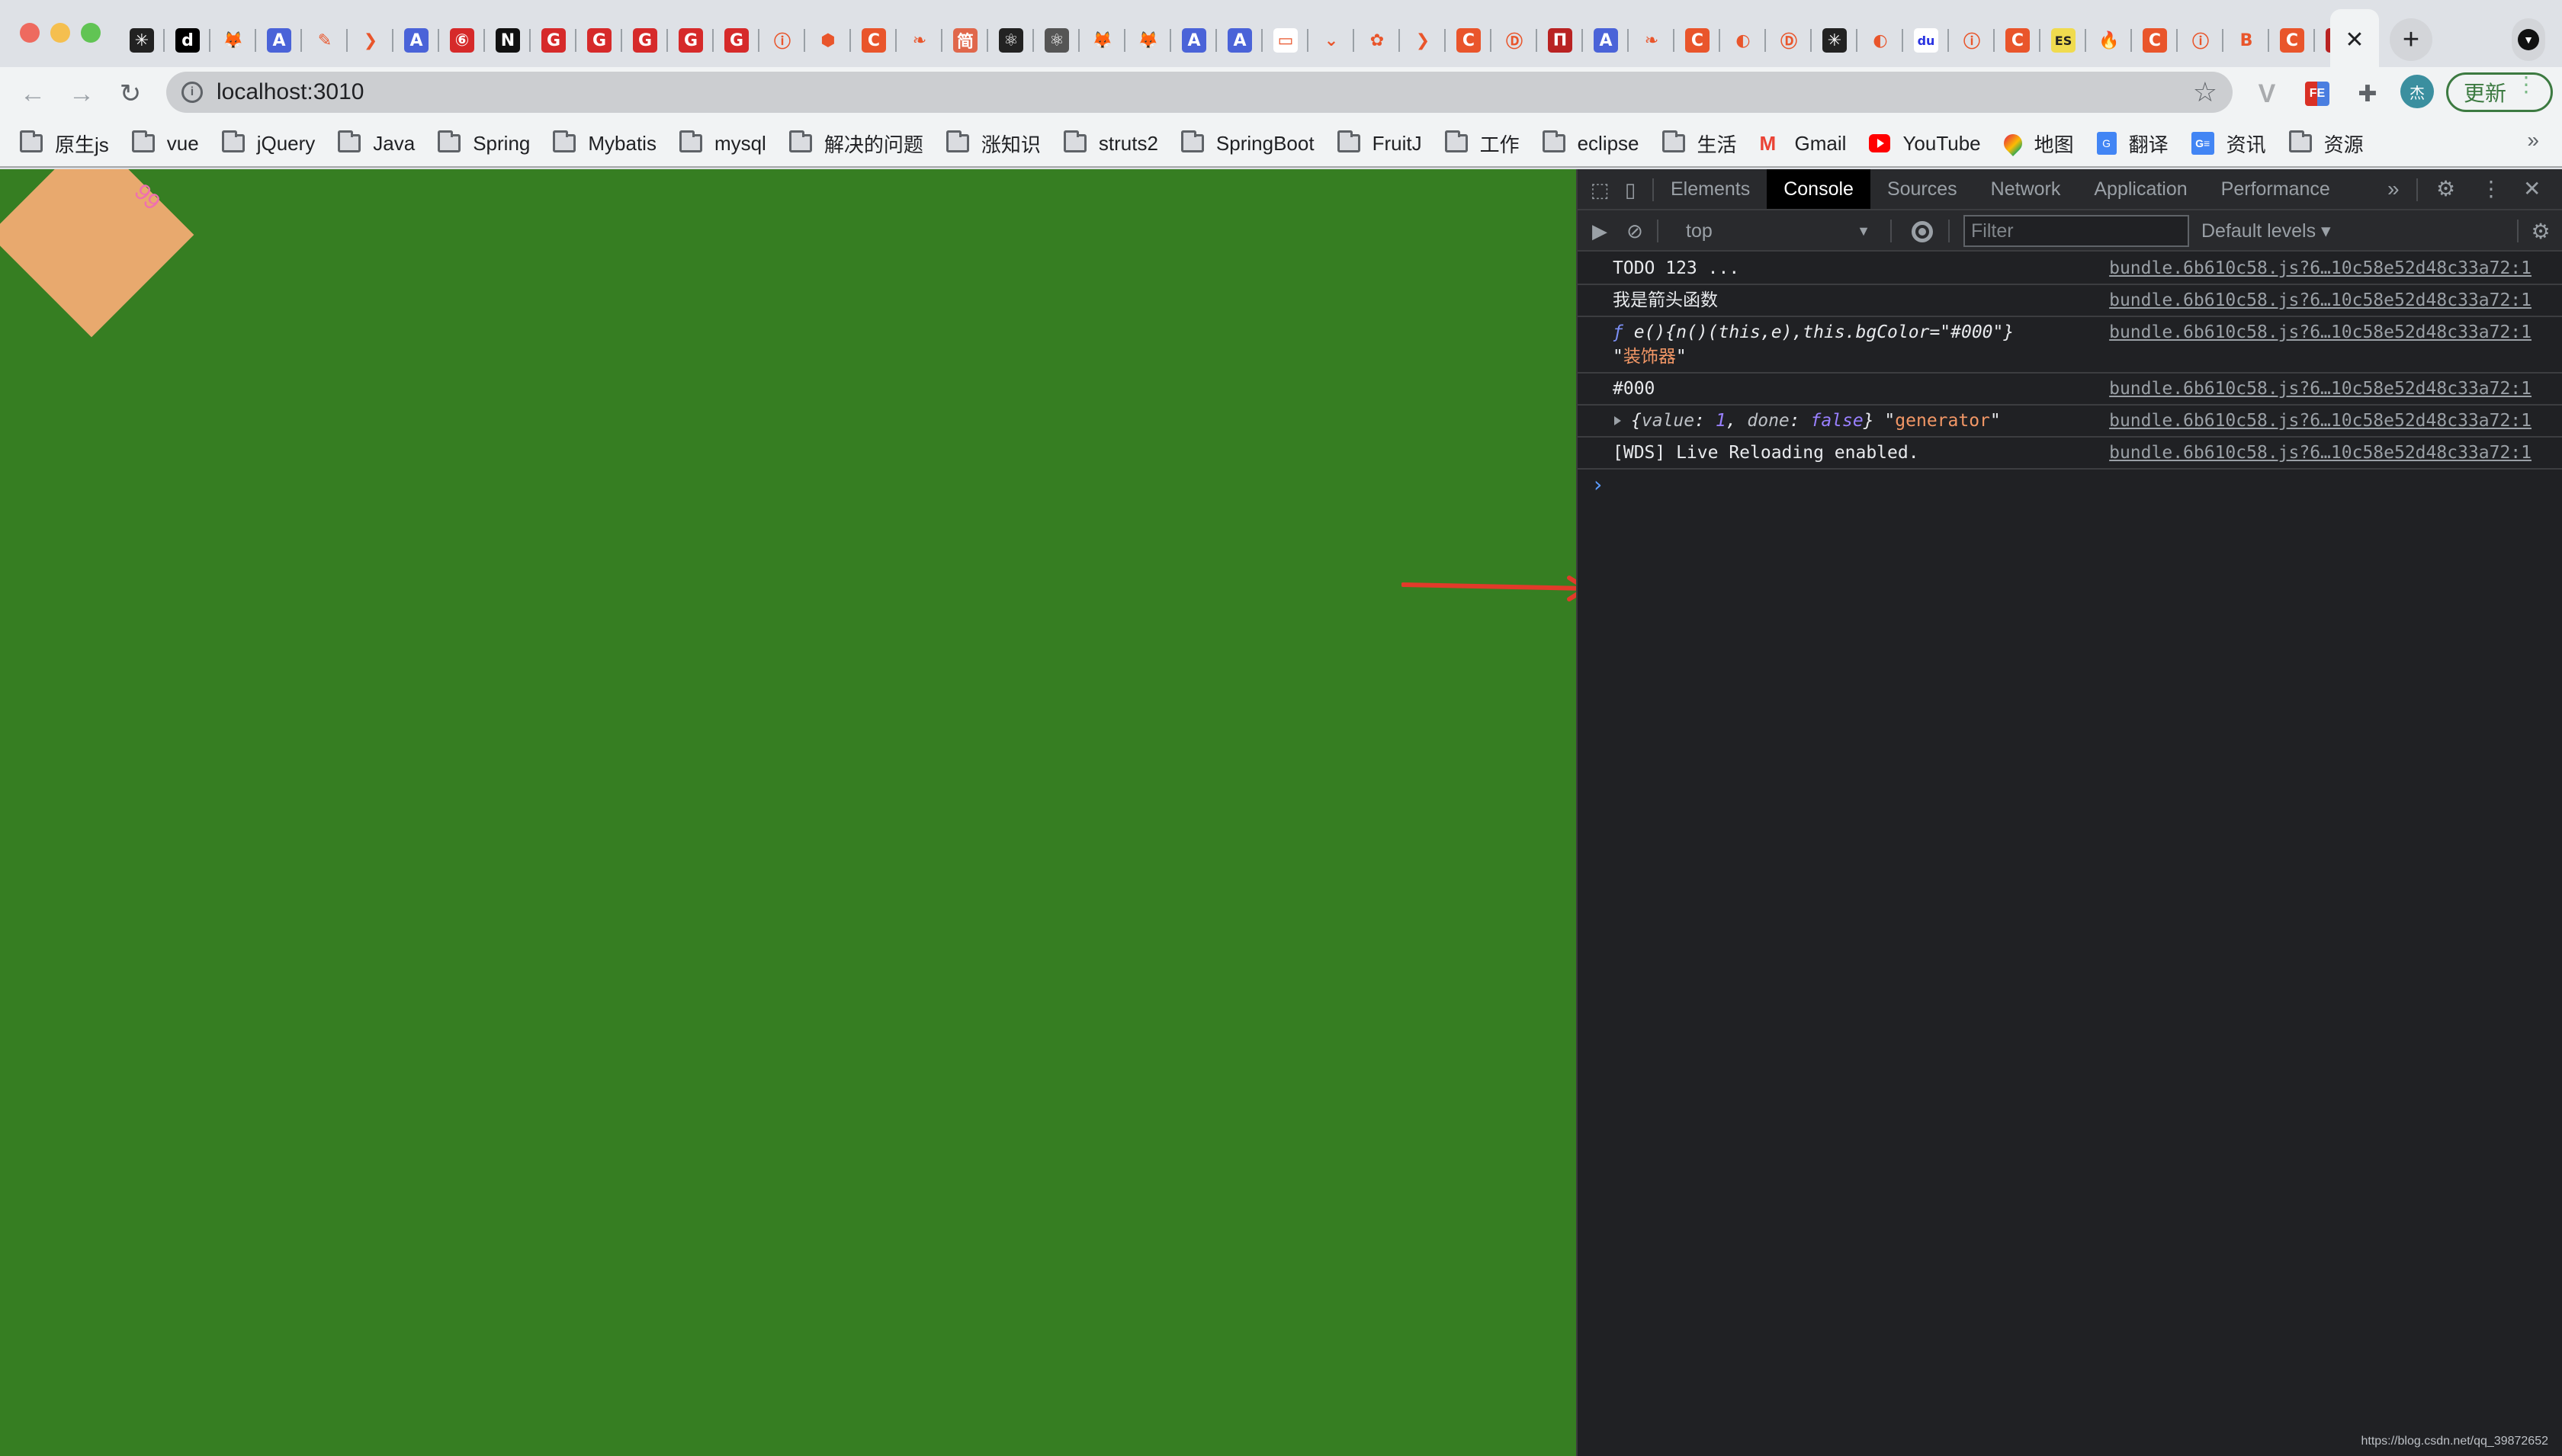  Describe the element at coordinates (484, 143) in the screenshot. I see `bookmark-item: Spring` at that location.